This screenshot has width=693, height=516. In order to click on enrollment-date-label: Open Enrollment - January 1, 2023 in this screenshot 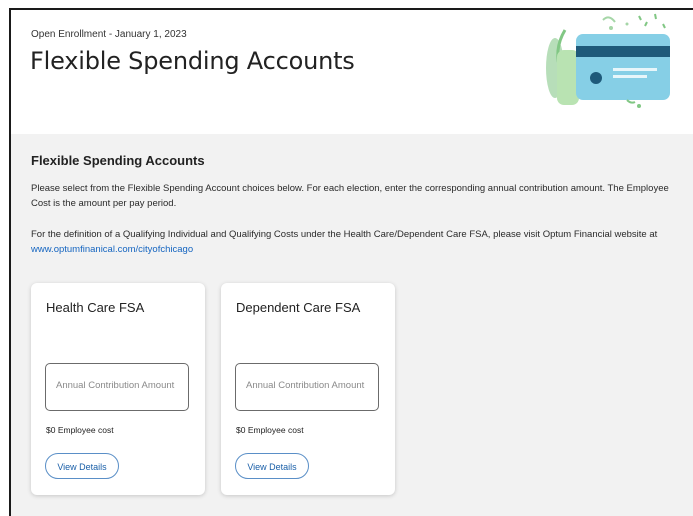, I will do `click(109, 34)`.